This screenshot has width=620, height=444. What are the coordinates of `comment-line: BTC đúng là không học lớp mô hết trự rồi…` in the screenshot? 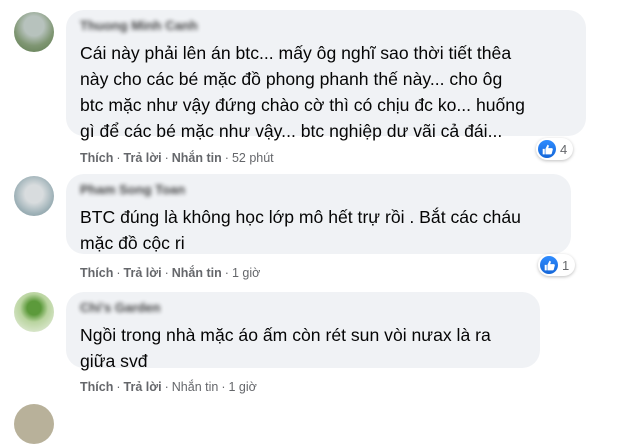 It's located at (300, 217).